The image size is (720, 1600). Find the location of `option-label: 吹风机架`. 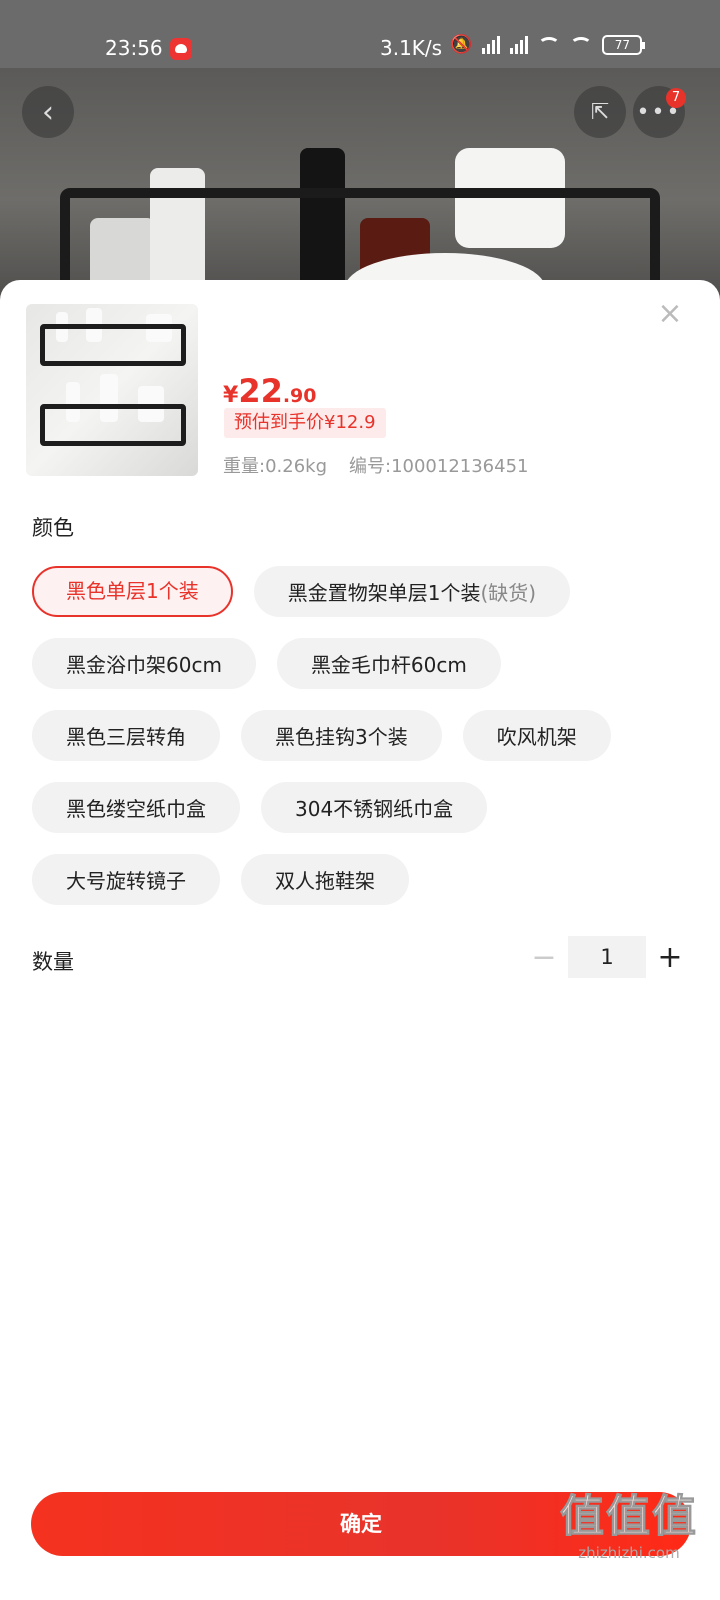

option-label: 吹风机架 is located at coordinates (536, 737).